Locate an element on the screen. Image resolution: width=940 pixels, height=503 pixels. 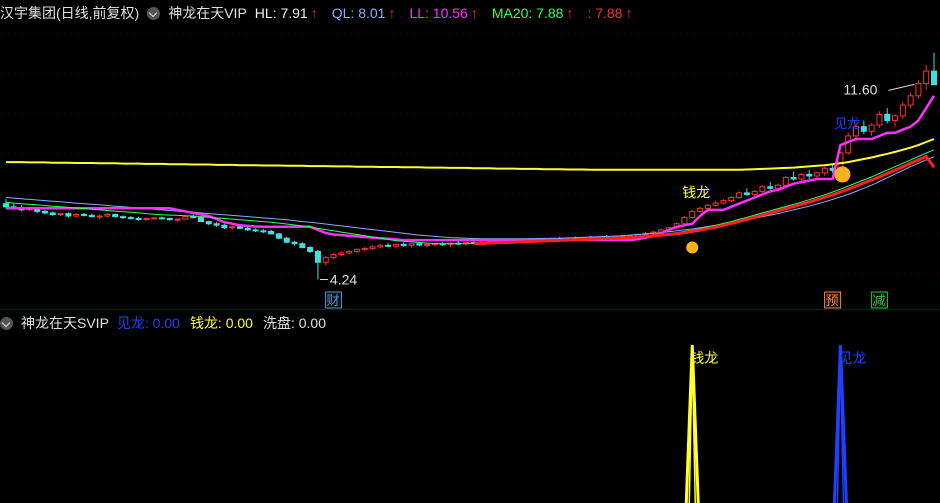
signal-dot-jianlong is located at coordinates (842, 174).